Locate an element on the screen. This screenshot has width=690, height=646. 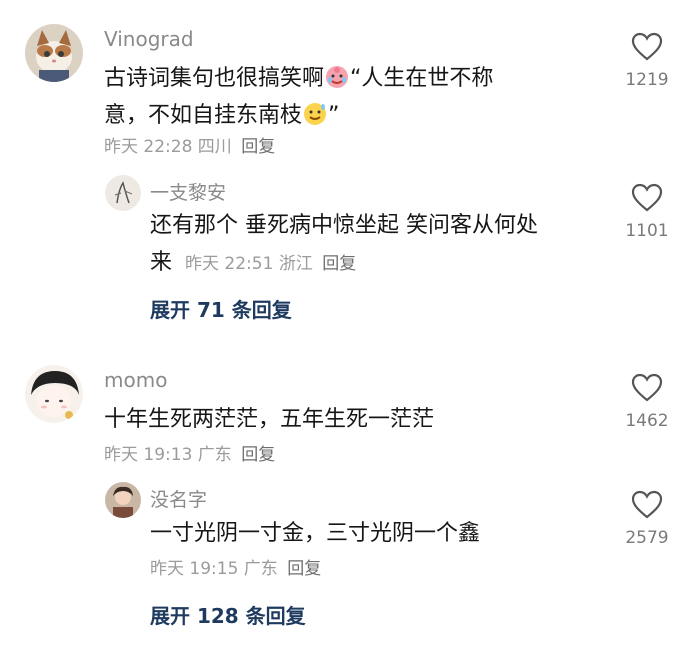
sweat-smile-emoji-icon is located at coordinates (315, 113).